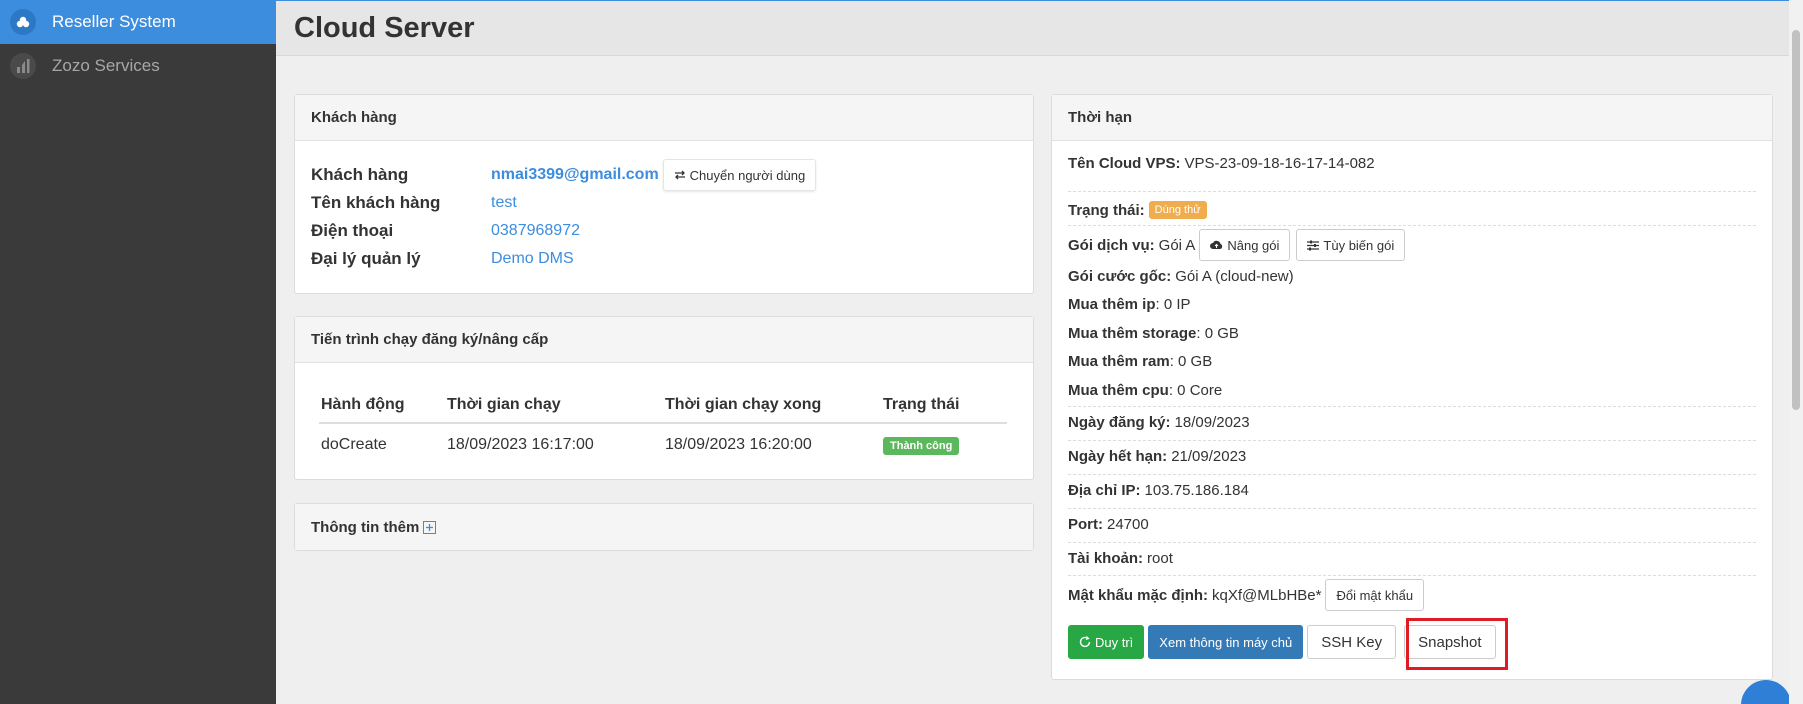 Image resolution: width=1803 pixels, height=704 pixels. I want to click on customer-name-row: Tên khách hàng test, so click(414, 203).